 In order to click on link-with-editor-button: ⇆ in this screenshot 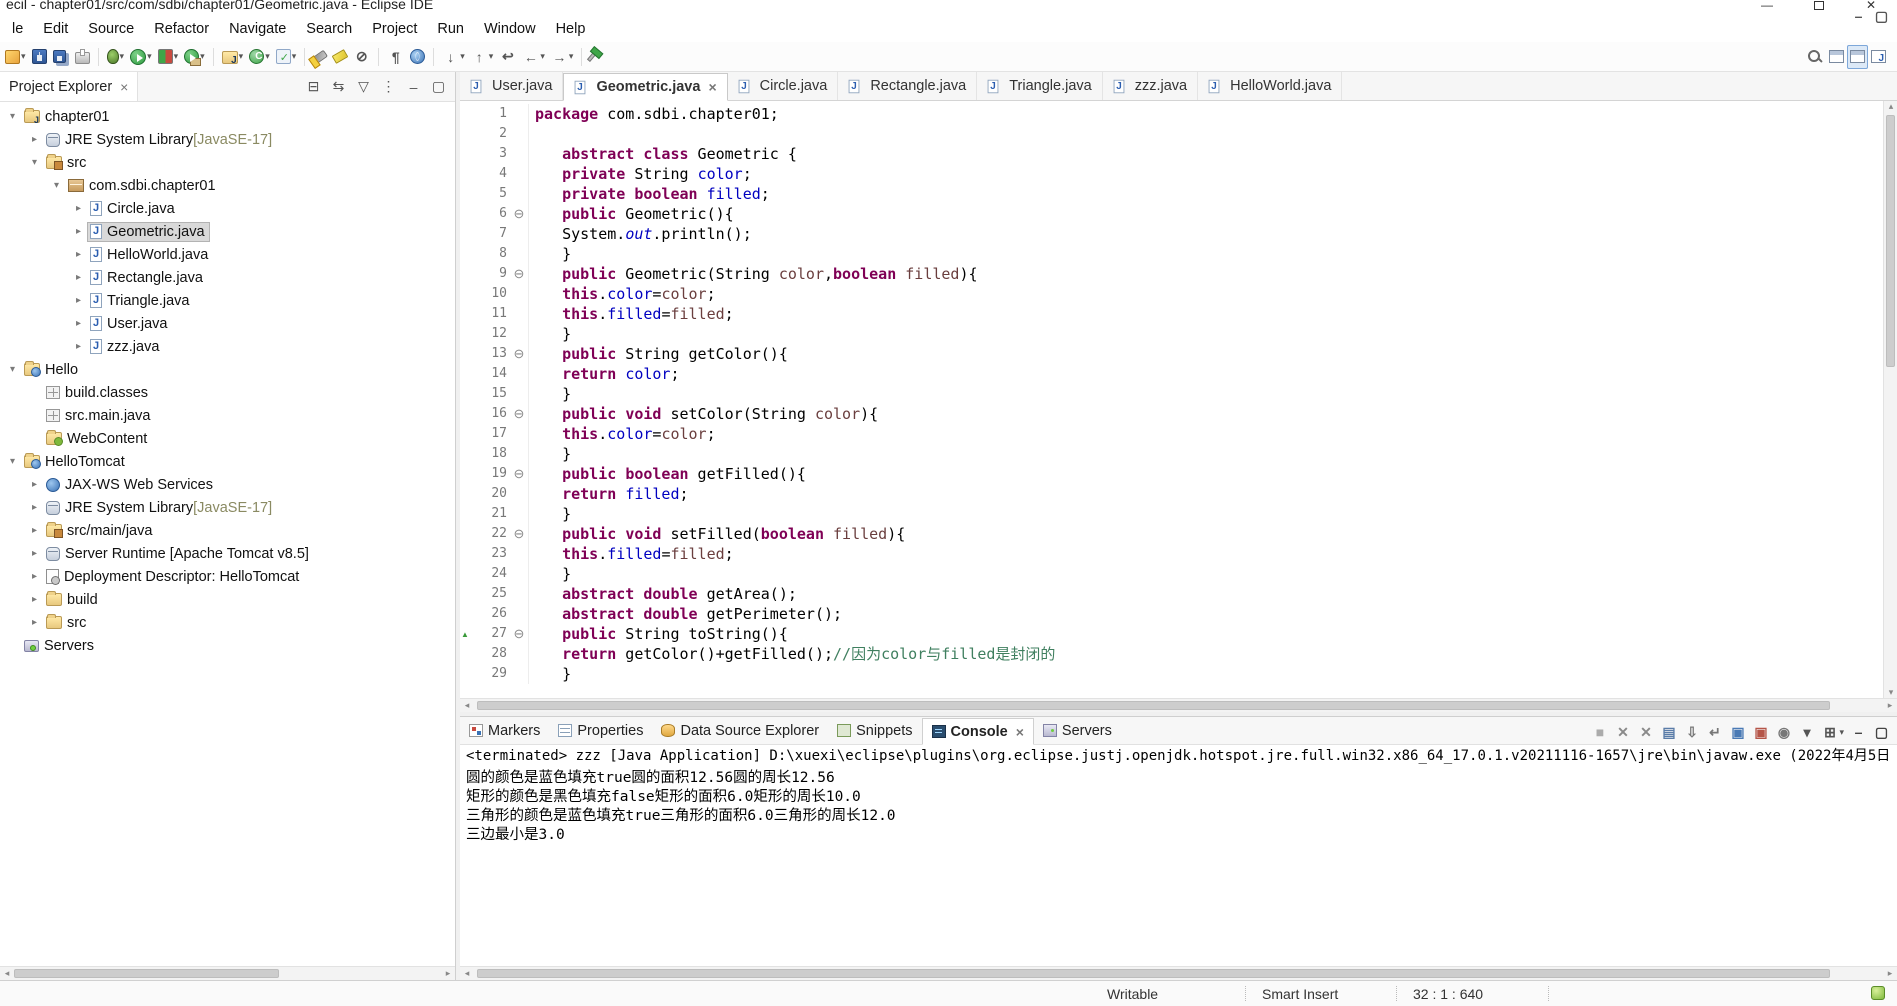, I will do `click(338, 87)`.